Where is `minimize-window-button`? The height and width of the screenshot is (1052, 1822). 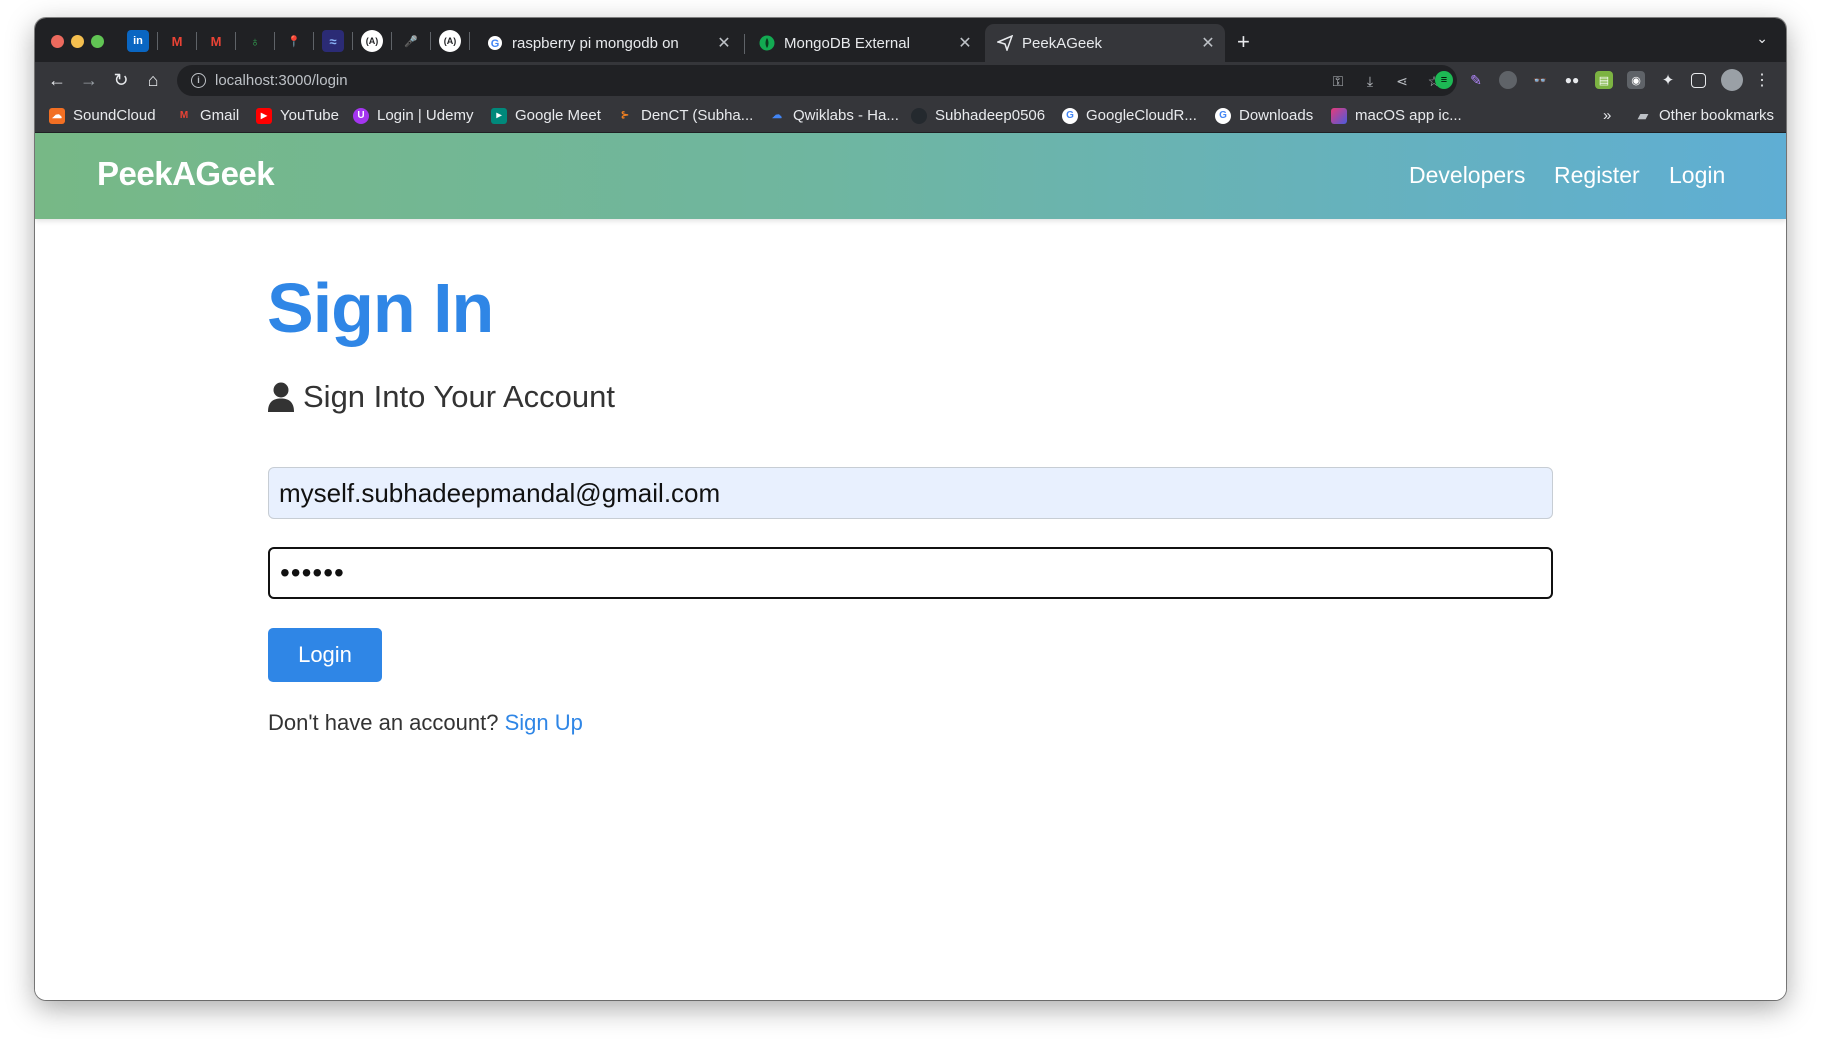 minimize-window-button is located at coordinates (77, 41).